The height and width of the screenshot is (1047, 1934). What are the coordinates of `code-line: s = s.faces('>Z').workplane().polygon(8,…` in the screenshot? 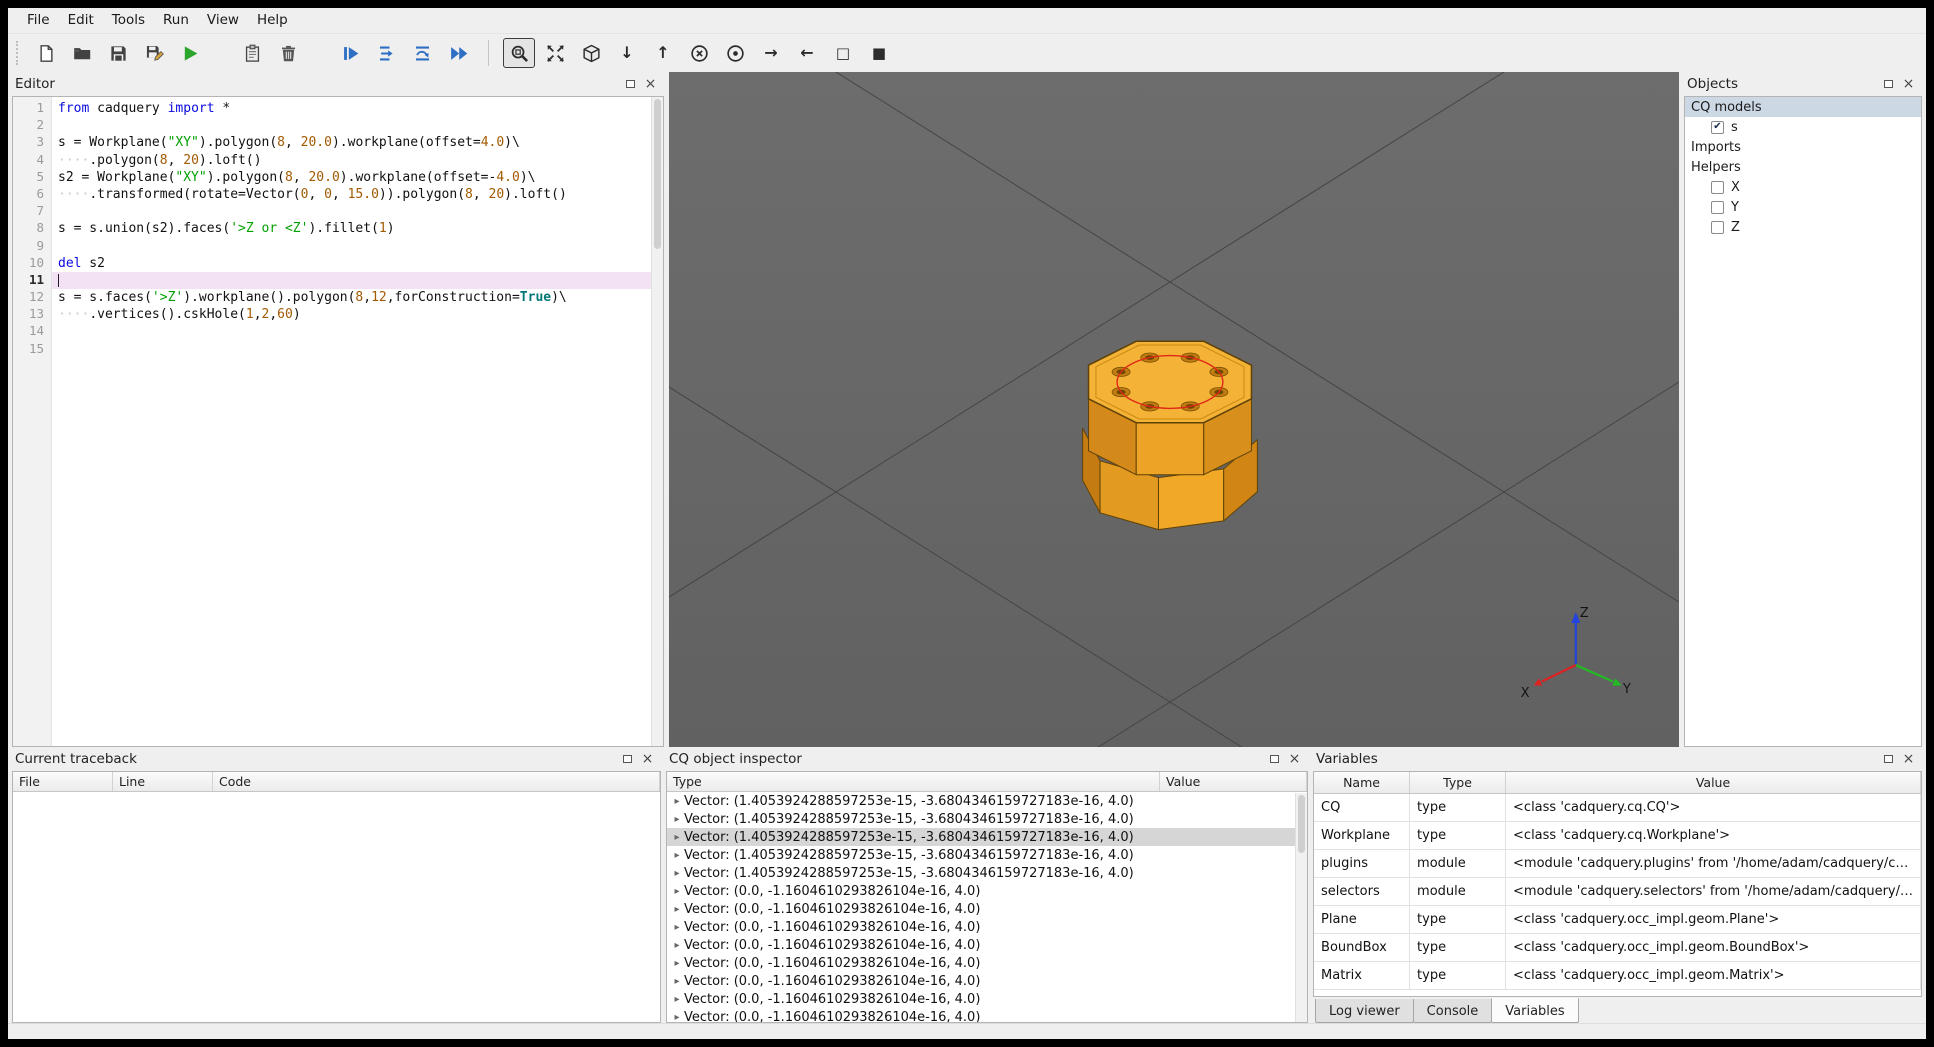 It's located at (357, 297).